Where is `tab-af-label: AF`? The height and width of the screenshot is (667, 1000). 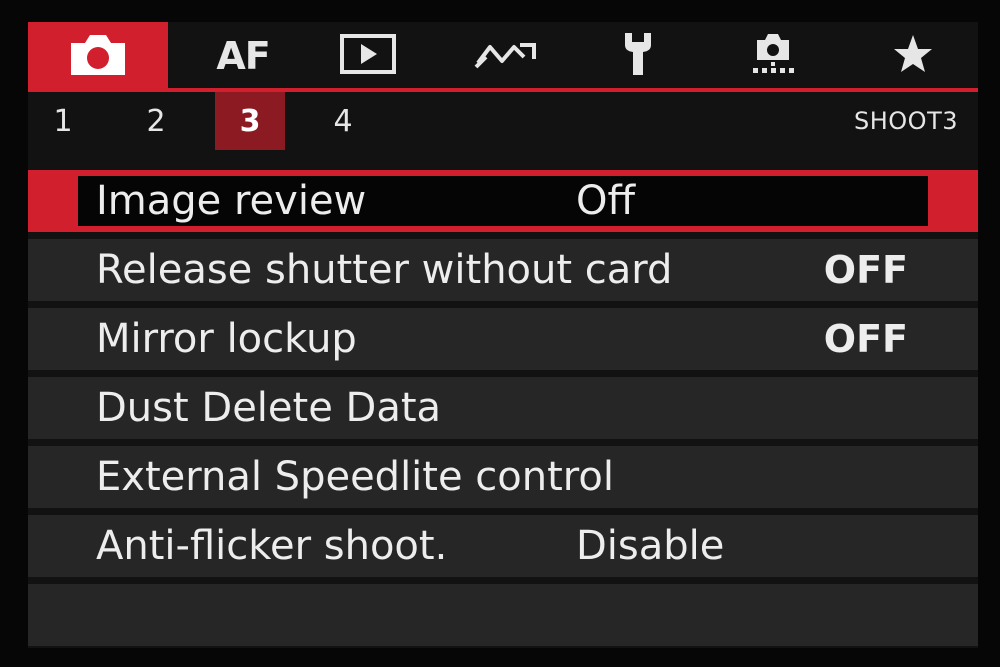 tab-af-label: AF is located at coordinates (243, 56).